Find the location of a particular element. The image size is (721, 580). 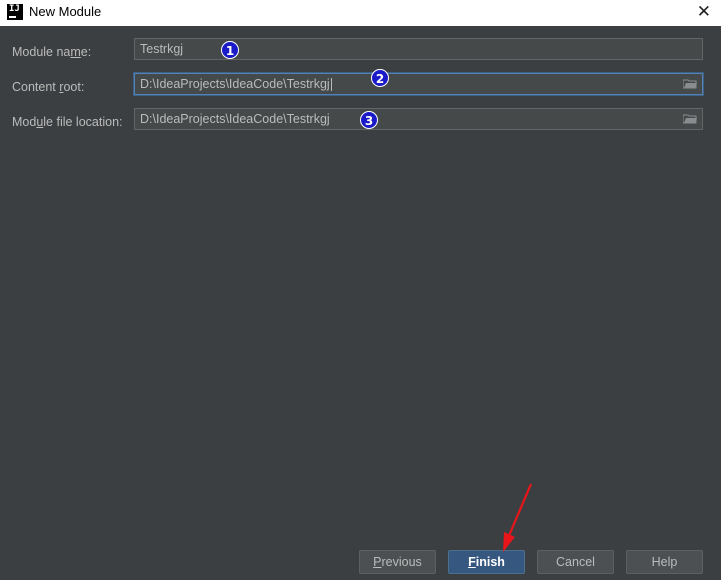

help-button: Help is located at coordinates (664, 562).